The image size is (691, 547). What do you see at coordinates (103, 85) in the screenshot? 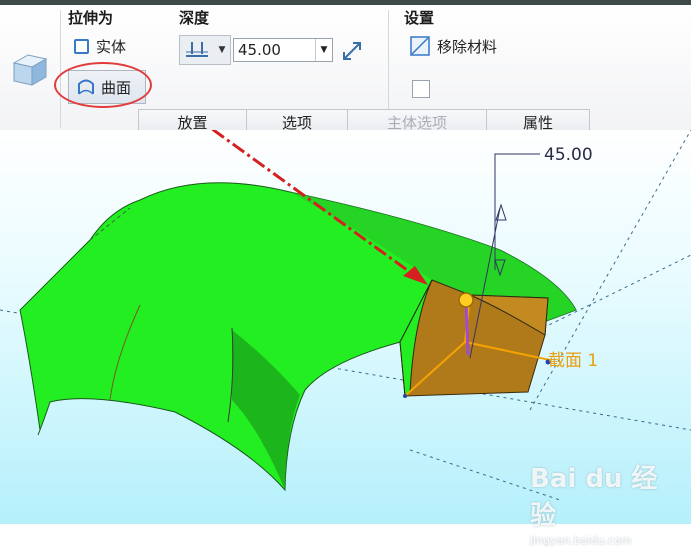
I see `annotation-circle` at bounding box center [103, 85].